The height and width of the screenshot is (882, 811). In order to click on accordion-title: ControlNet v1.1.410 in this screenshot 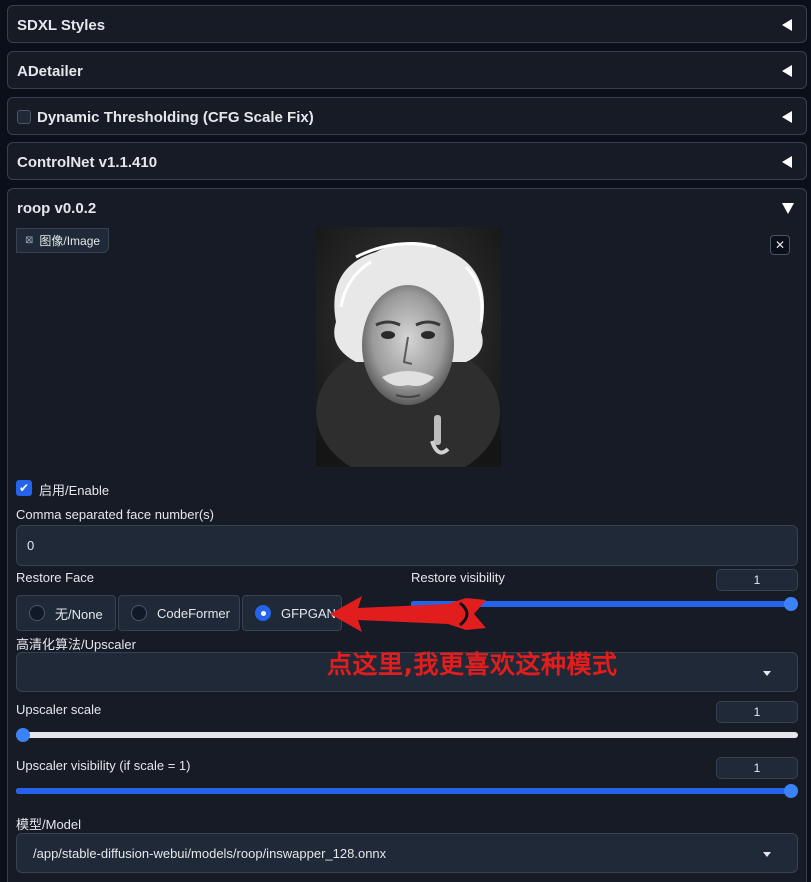, I will do `click(87, 162)`.